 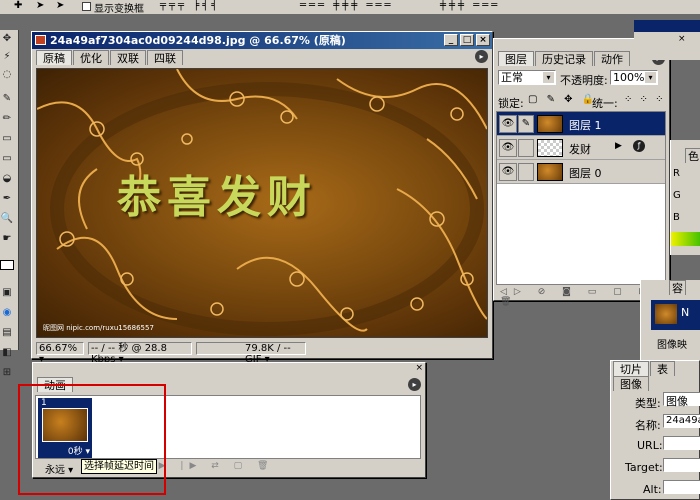 What do you see at coordinates (631, 368) in the screenshot?
I see `tab-slice: 切片` at bounding box center [631, 368].